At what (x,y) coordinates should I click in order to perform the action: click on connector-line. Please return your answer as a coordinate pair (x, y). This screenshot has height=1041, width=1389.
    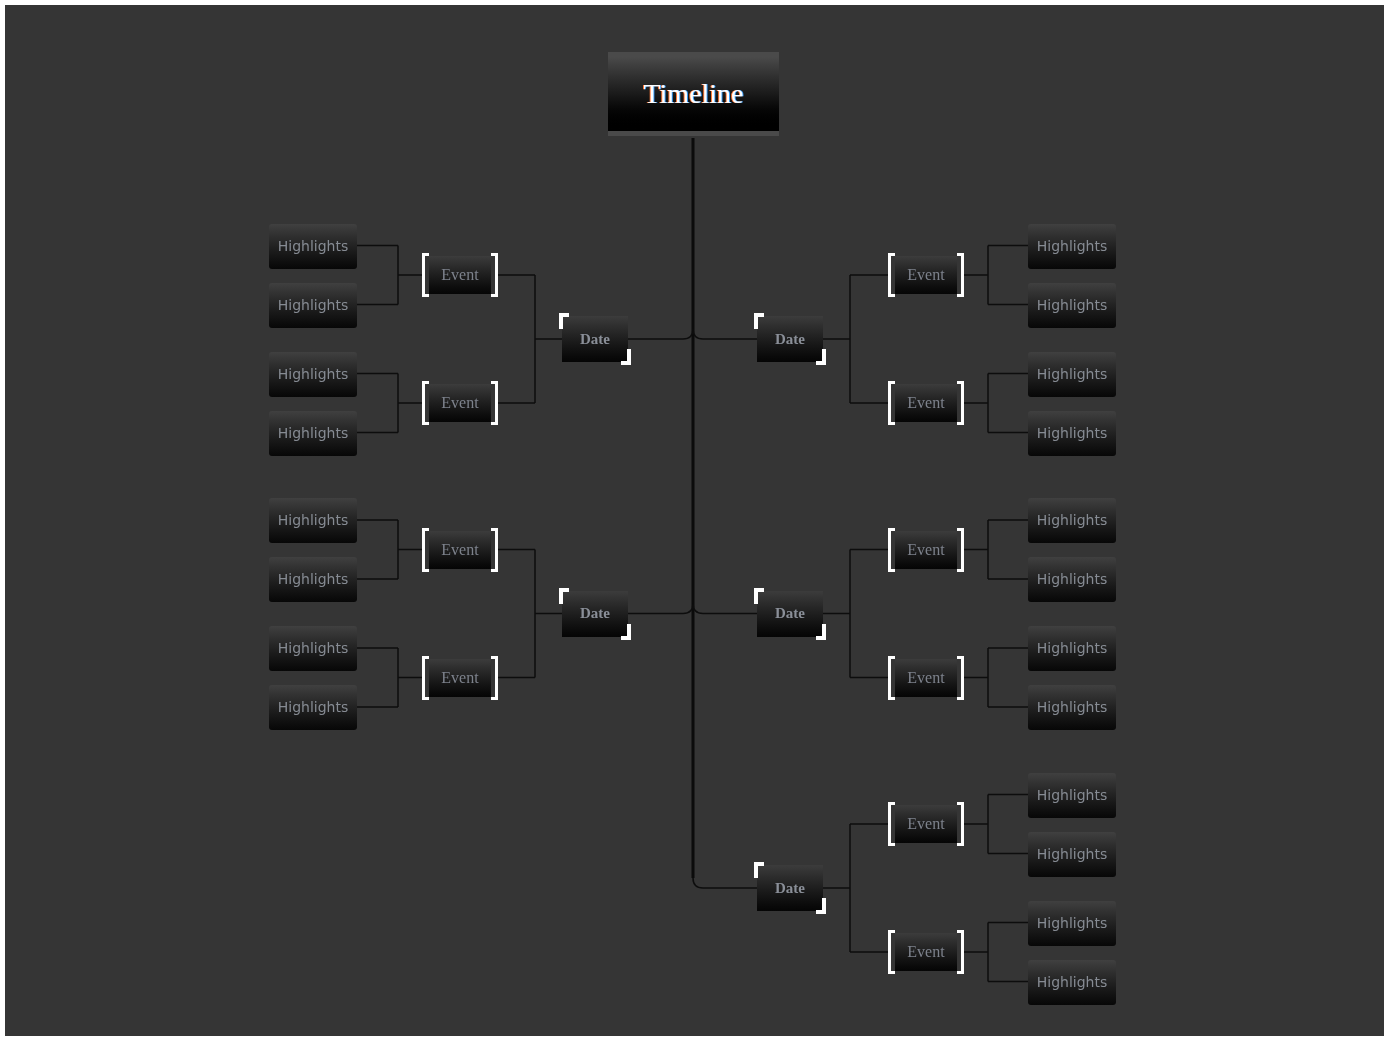
    Looking at the image, I should click on (725, 883).